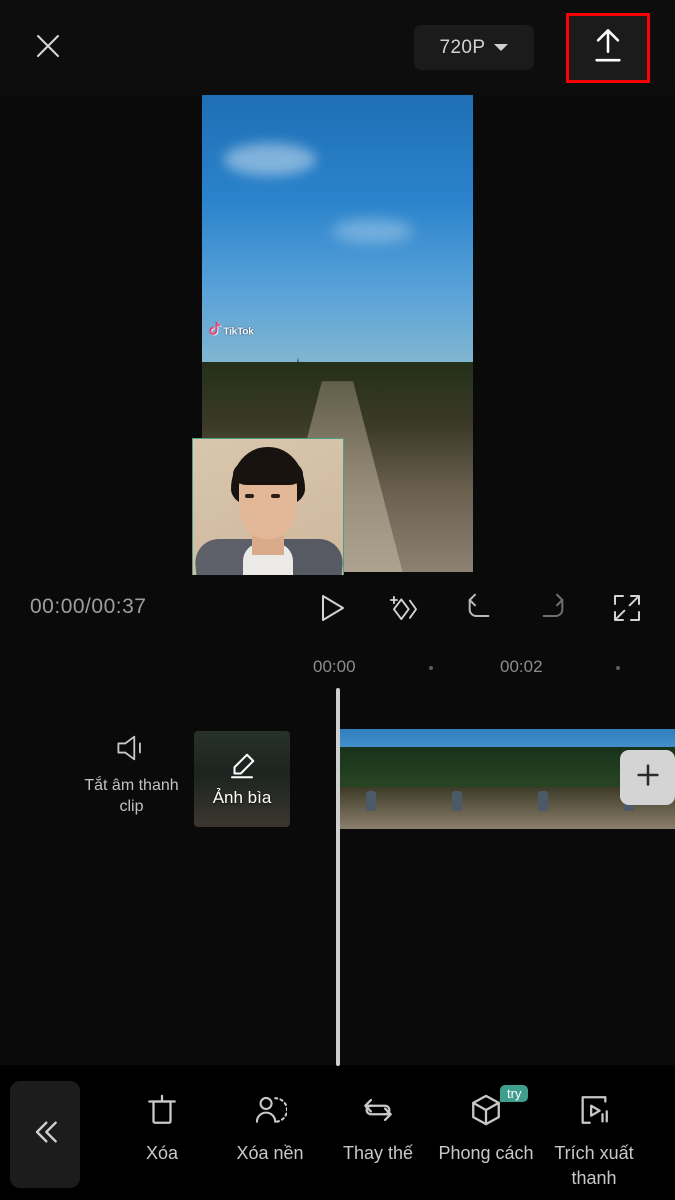  I want to click on tool-label: Phong cách, so click(486, 1153).